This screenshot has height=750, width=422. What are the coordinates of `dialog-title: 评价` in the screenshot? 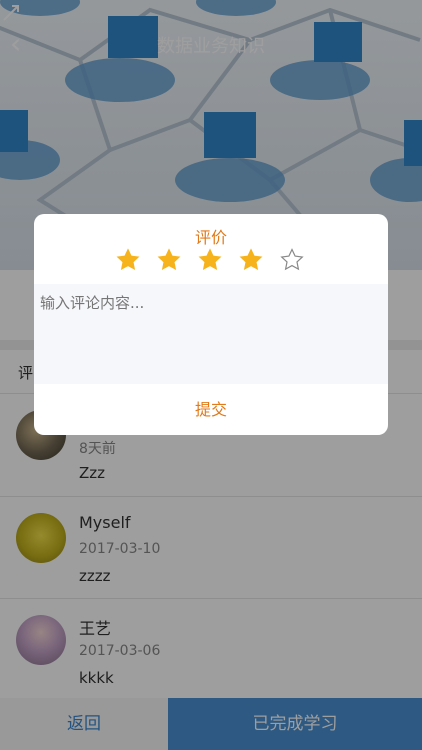 It's located at (210, 237).